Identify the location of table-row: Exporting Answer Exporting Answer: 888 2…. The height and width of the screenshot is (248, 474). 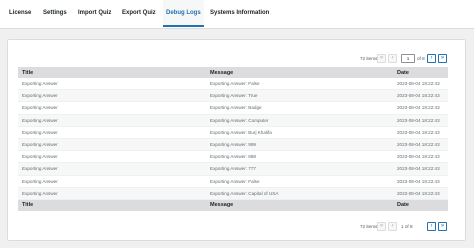
(233, 157).